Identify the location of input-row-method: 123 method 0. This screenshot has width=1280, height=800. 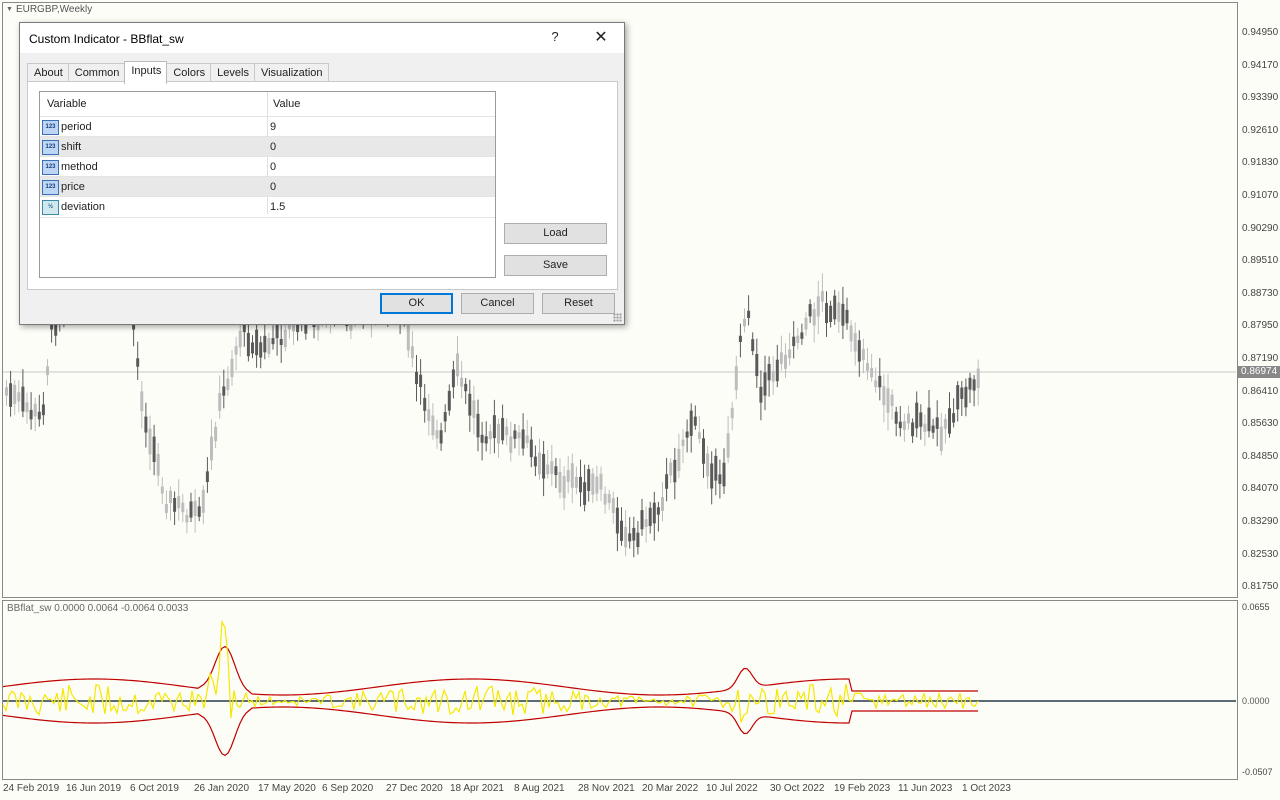
(267, 166).